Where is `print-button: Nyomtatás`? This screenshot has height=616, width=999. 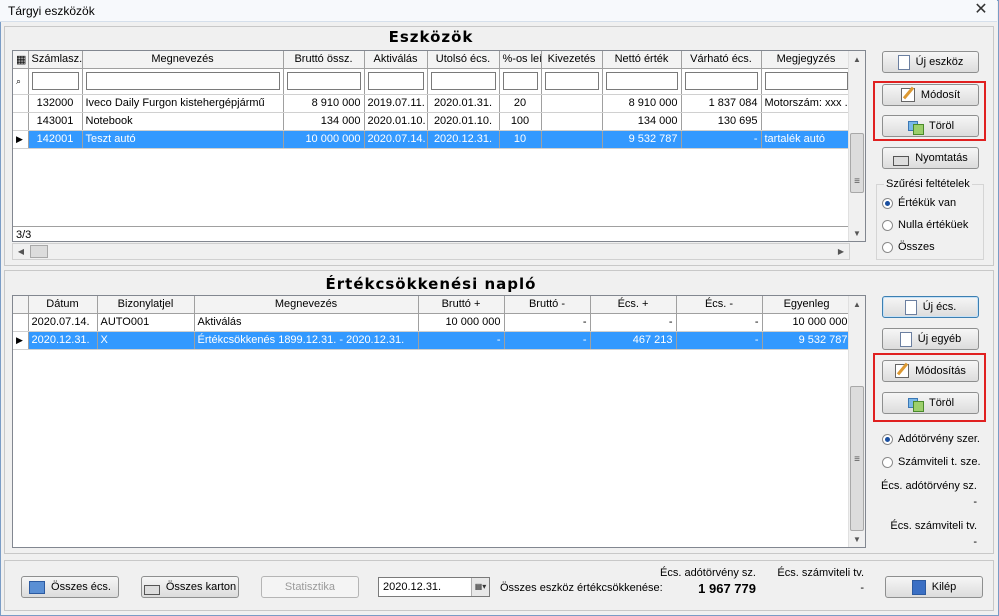 print-button: Nyomtatás is located at coordinates (930, 158).